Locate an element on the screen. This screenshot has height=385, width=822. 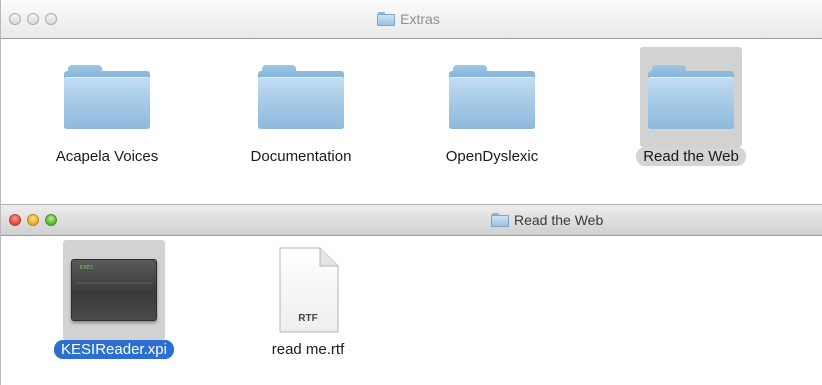
item-label: Acapela Voices is located at coordinates (107, 156).